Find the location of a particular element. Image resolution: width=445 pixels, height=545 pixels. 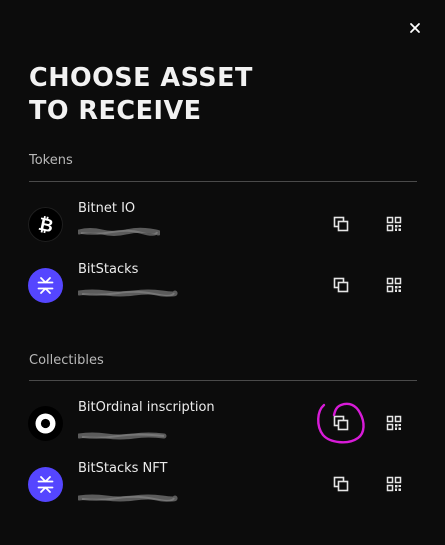

asset-name: BitOrdinal inscription is located at coordinates (146, 407).